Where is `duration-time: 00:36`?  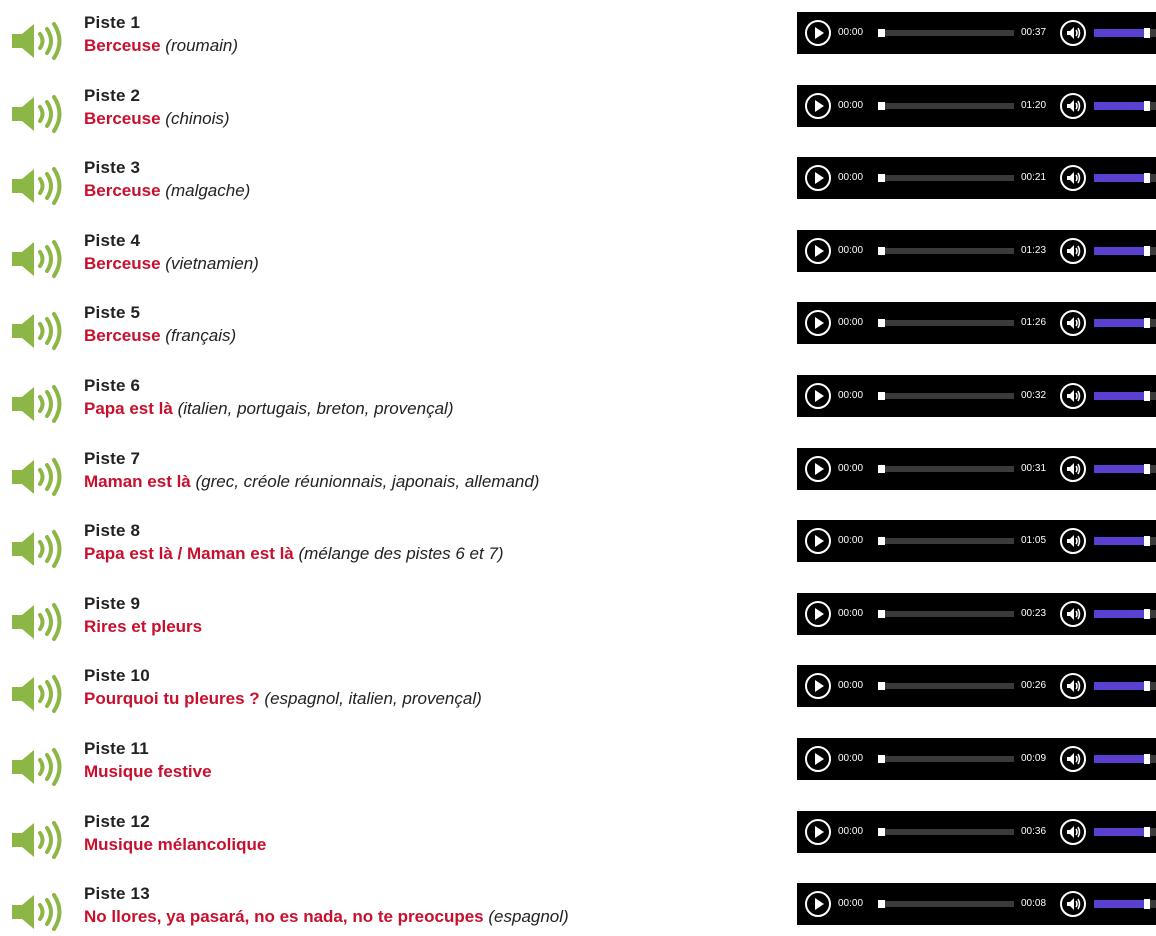 duration-time: 00:36 is located at coordinates (1034, 831).